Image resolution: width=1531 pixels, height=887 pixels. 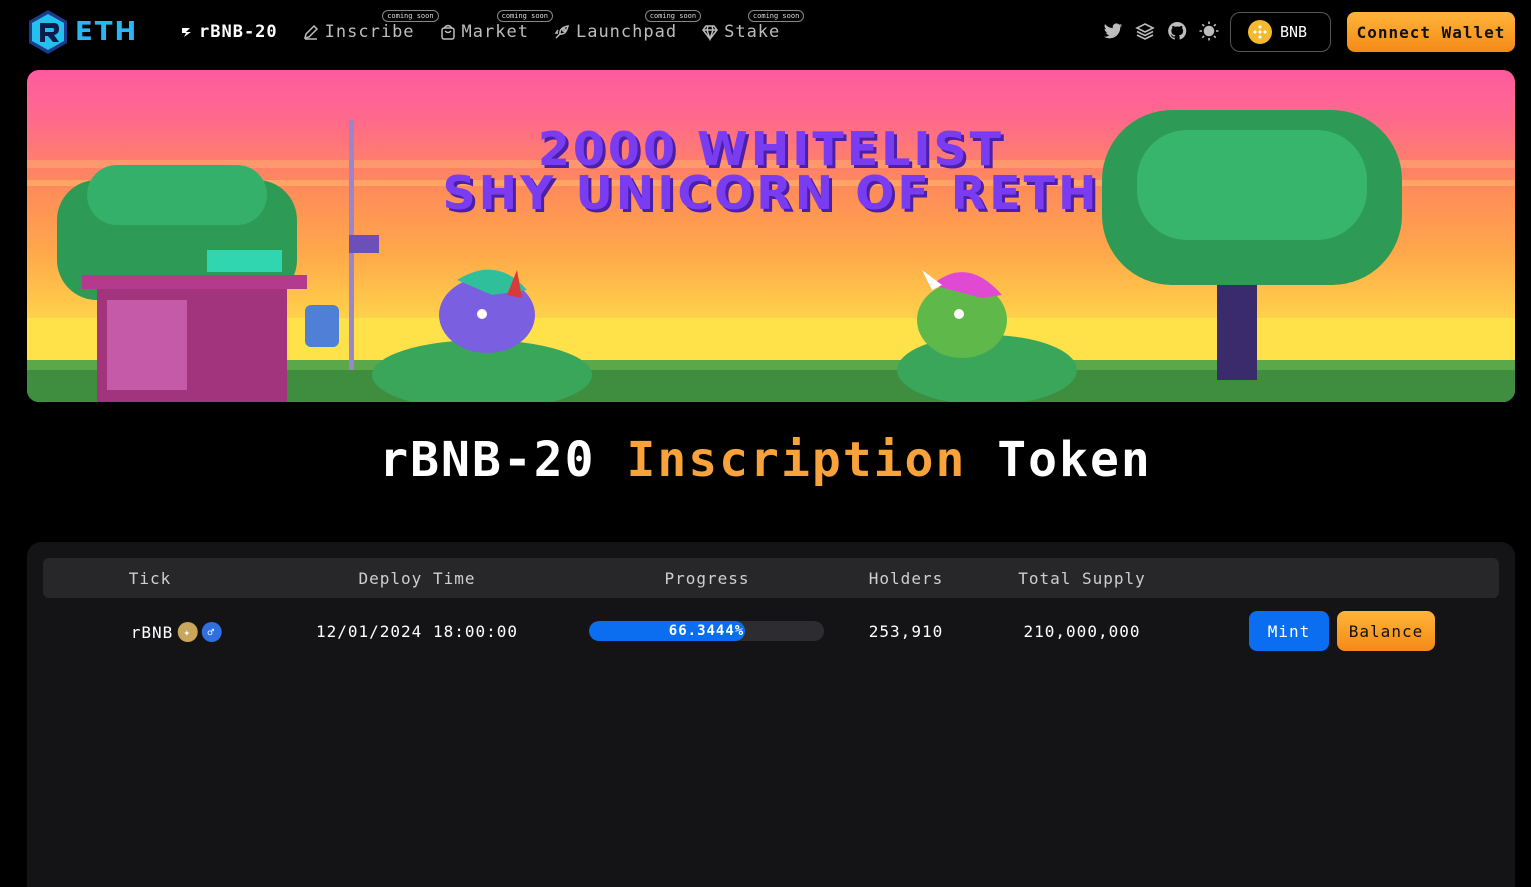 I want to click on twitter-icon, so click(x=1113, y=31).